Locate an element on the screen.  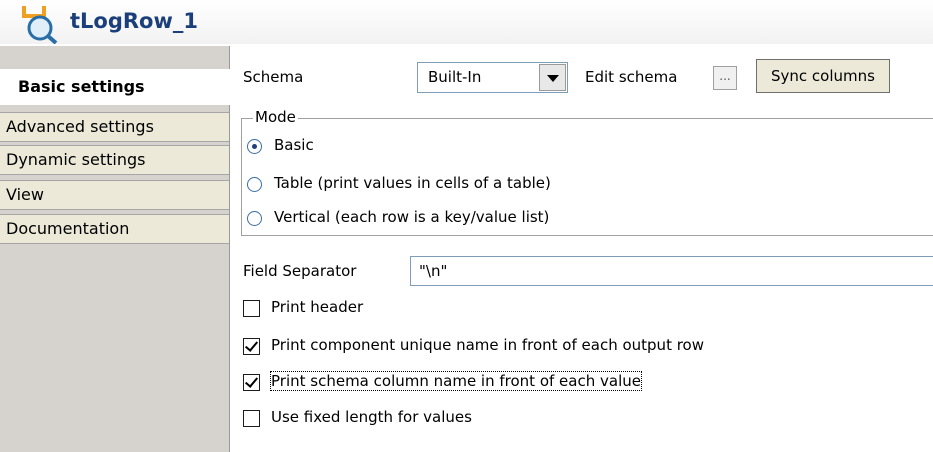
schema-select-value: Built-In is located at coordinates (455, 77).